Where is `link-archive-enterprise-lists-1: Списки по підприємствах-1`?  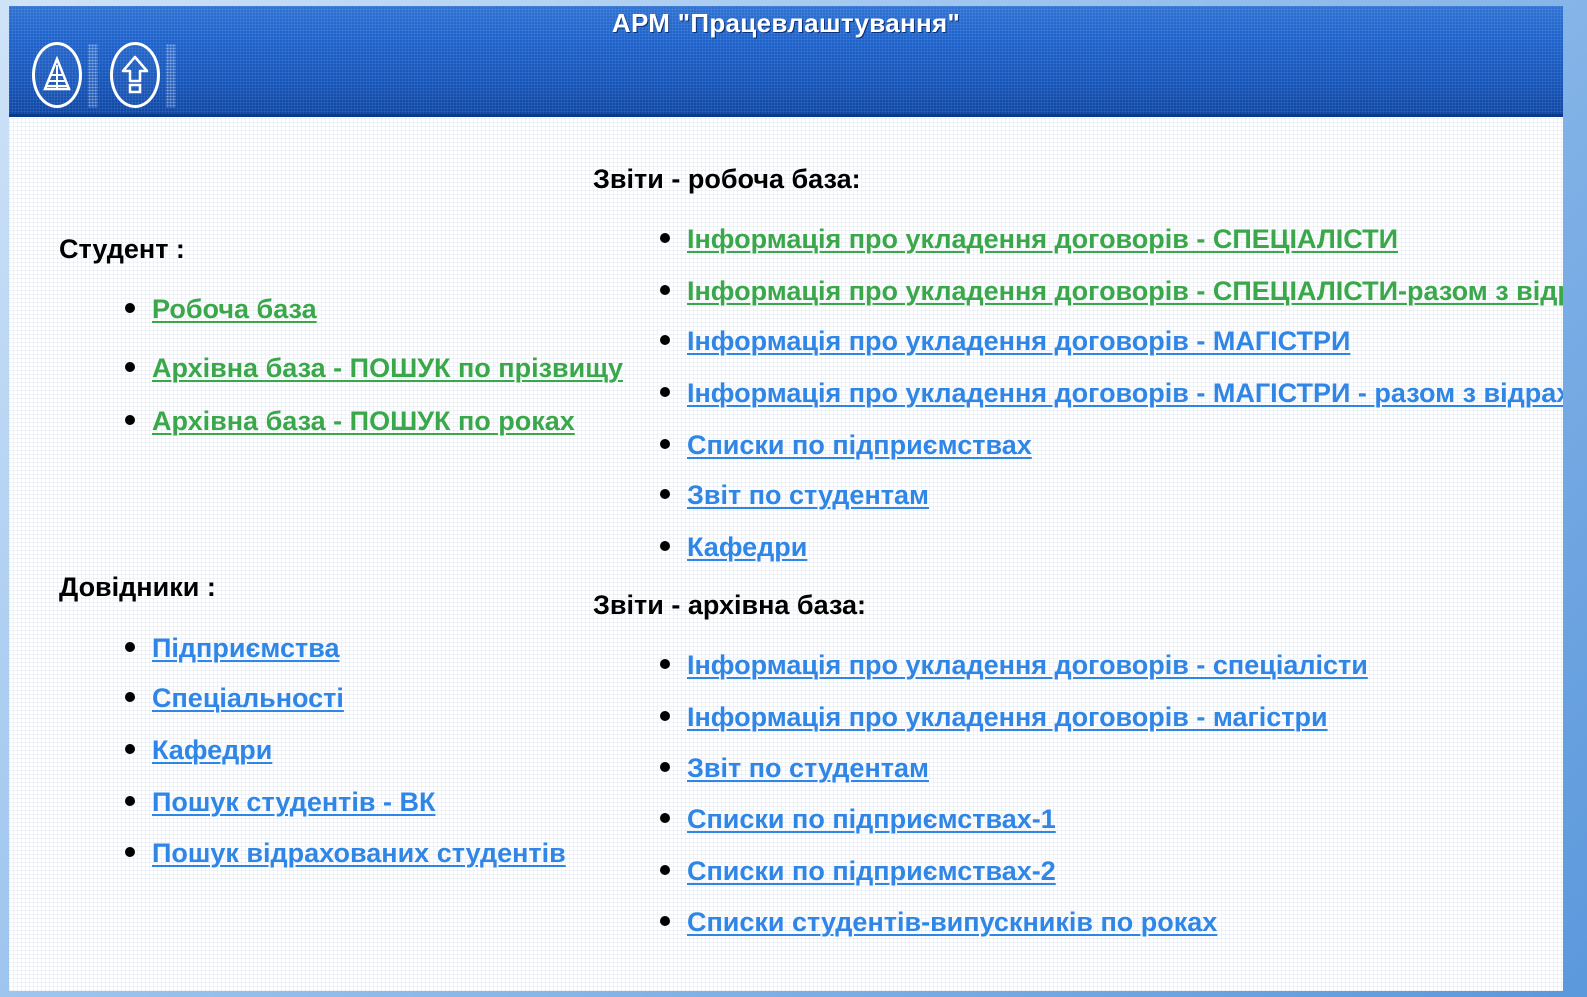 link-archive-enterprise-lists-1: Списки по підприємствах-1 is located at coordinates (871, 819).